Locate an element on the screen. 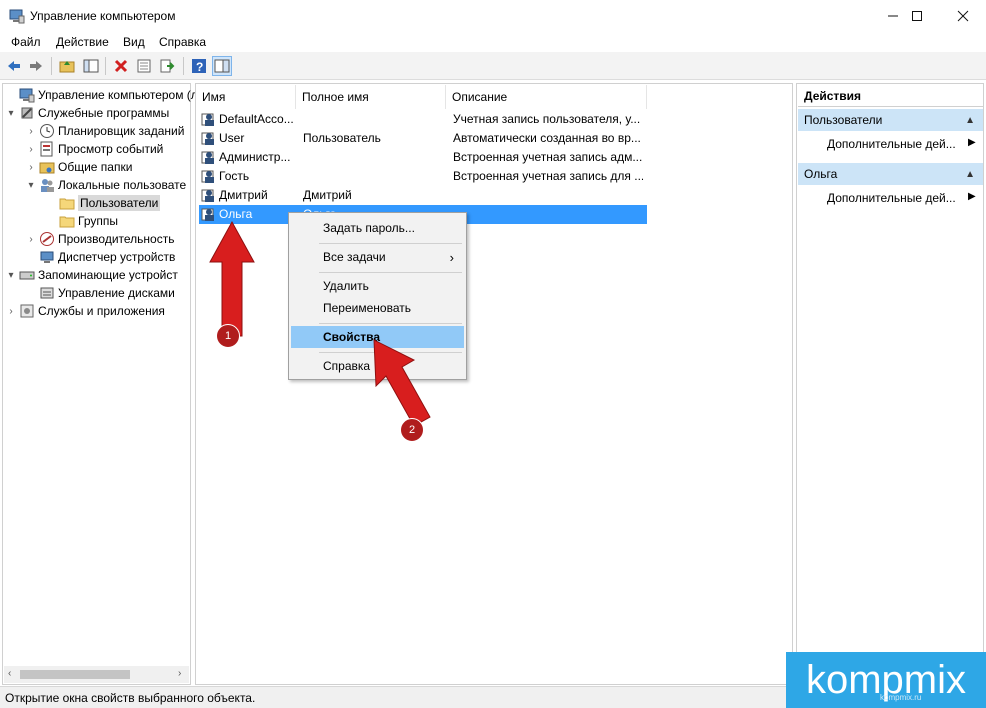  annotation-overlay is located at coordinates (320, 323).